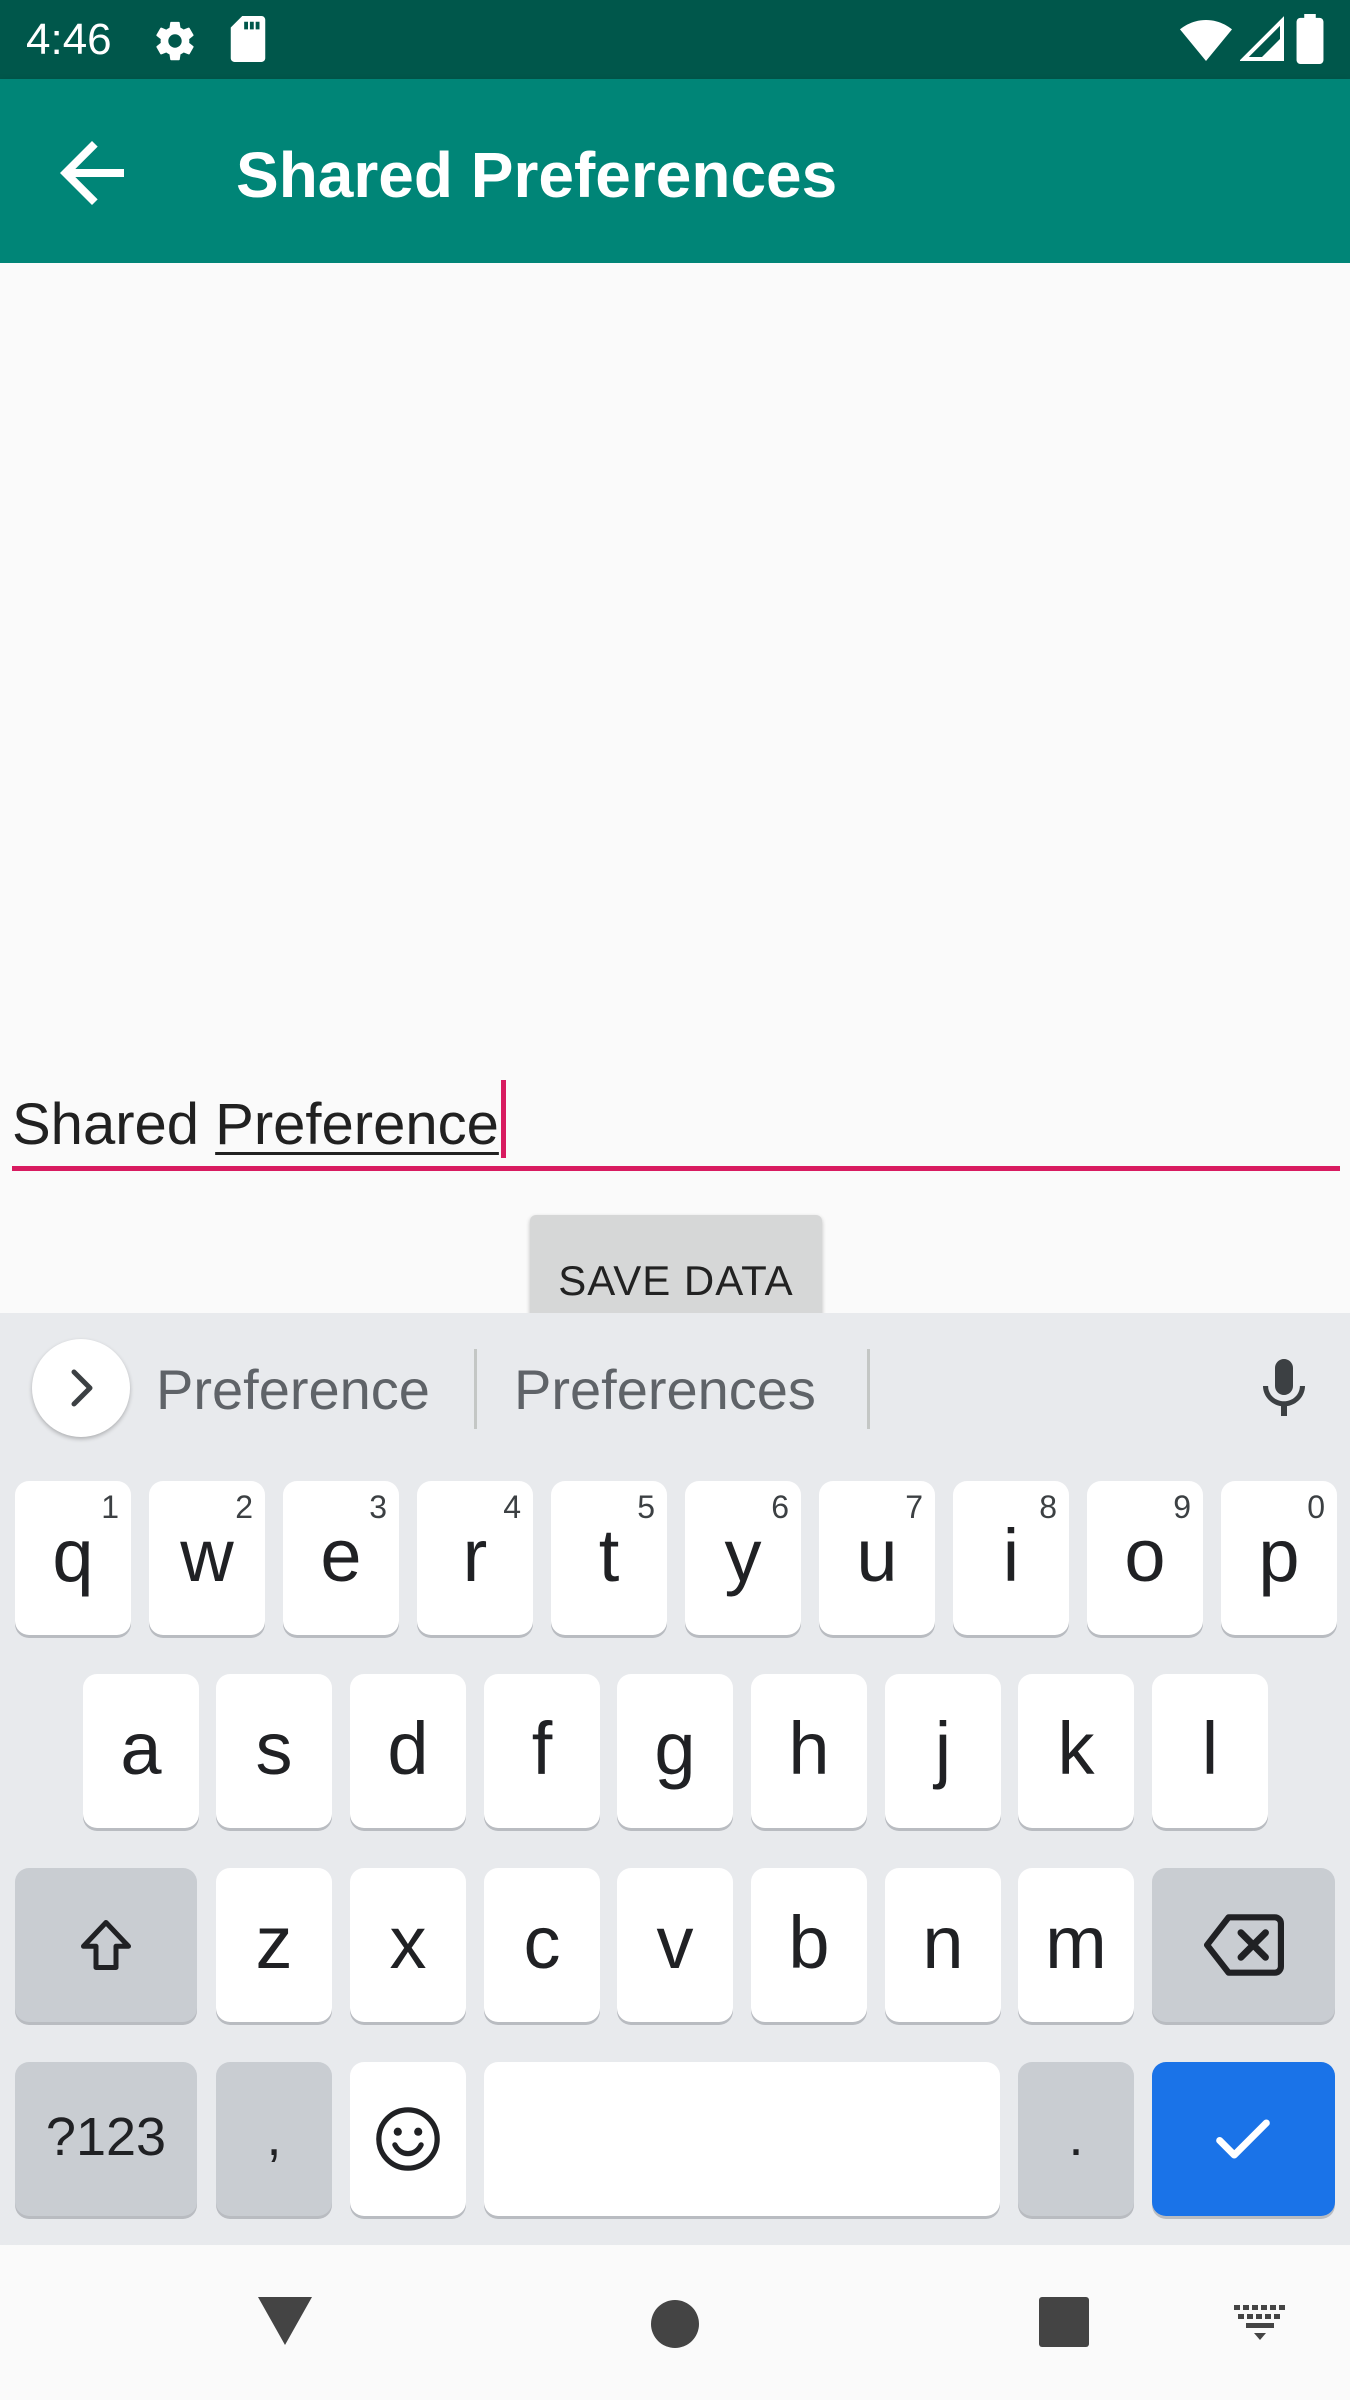  Describe the element at coordinates (285, 2321) in the screenshot. I see `nav-back-icon` at that location.